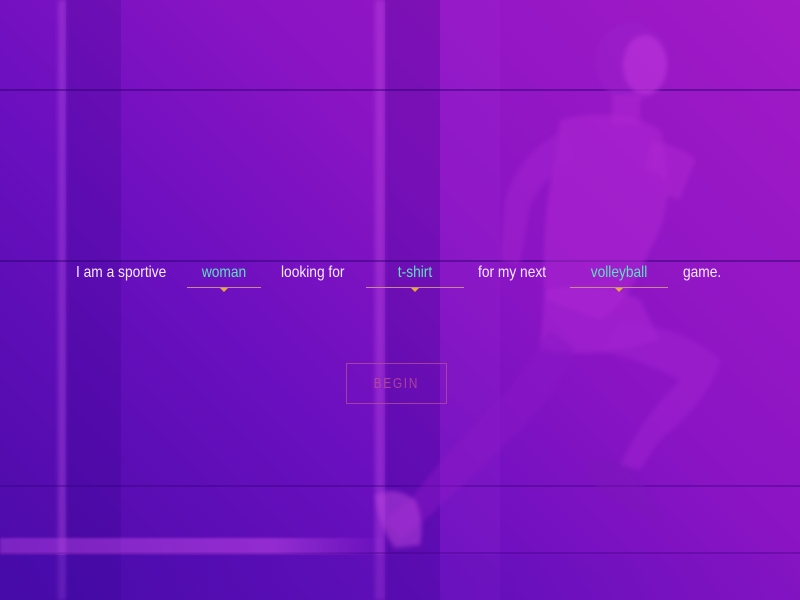  I want to click on sentence-prefix: I am a sportive, so click(121, 272).